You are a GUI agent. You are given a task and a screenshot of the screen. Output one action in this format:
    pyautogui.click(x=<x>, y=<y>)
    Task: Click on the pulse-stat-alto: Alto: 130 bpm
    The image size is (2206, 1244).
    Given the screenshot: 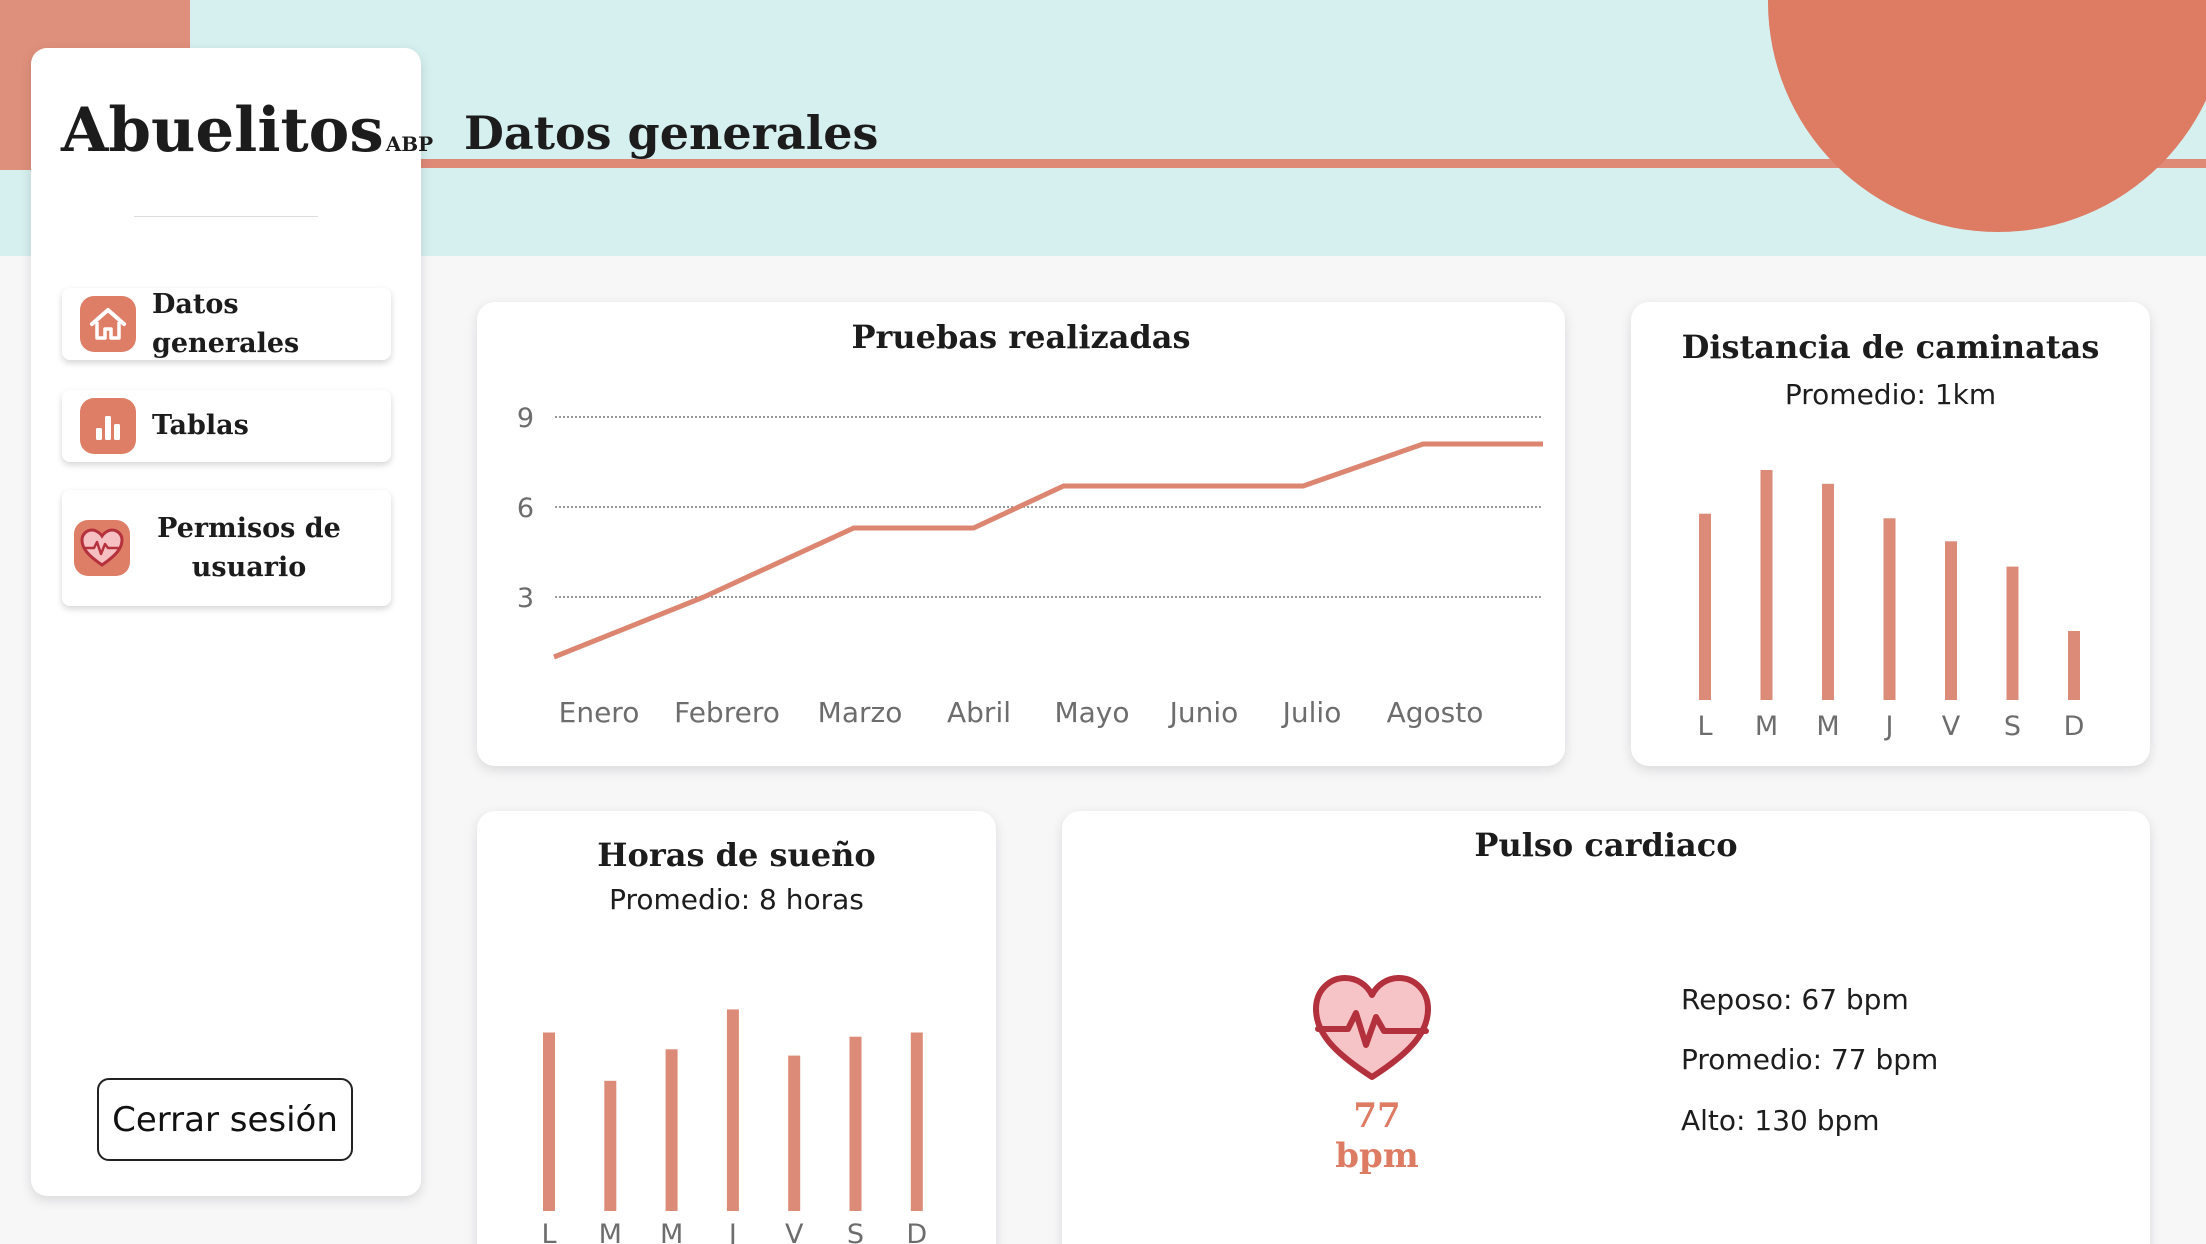 What is the action you would take?
    pyautogui.click(x=1780, y=1120)
    